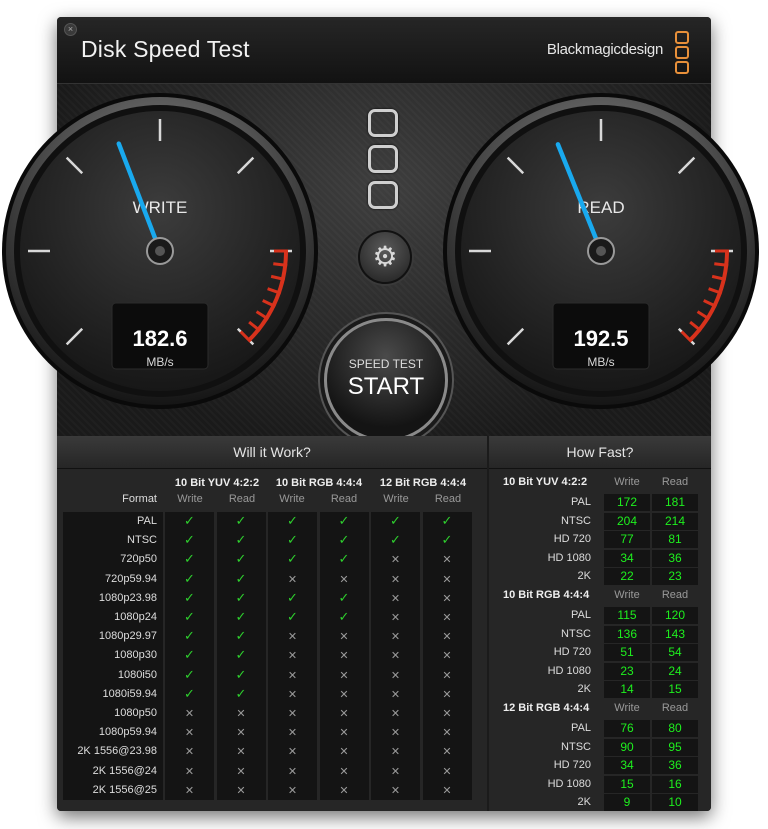  I want to click on write-speed-value: 204, so click(627, 521).